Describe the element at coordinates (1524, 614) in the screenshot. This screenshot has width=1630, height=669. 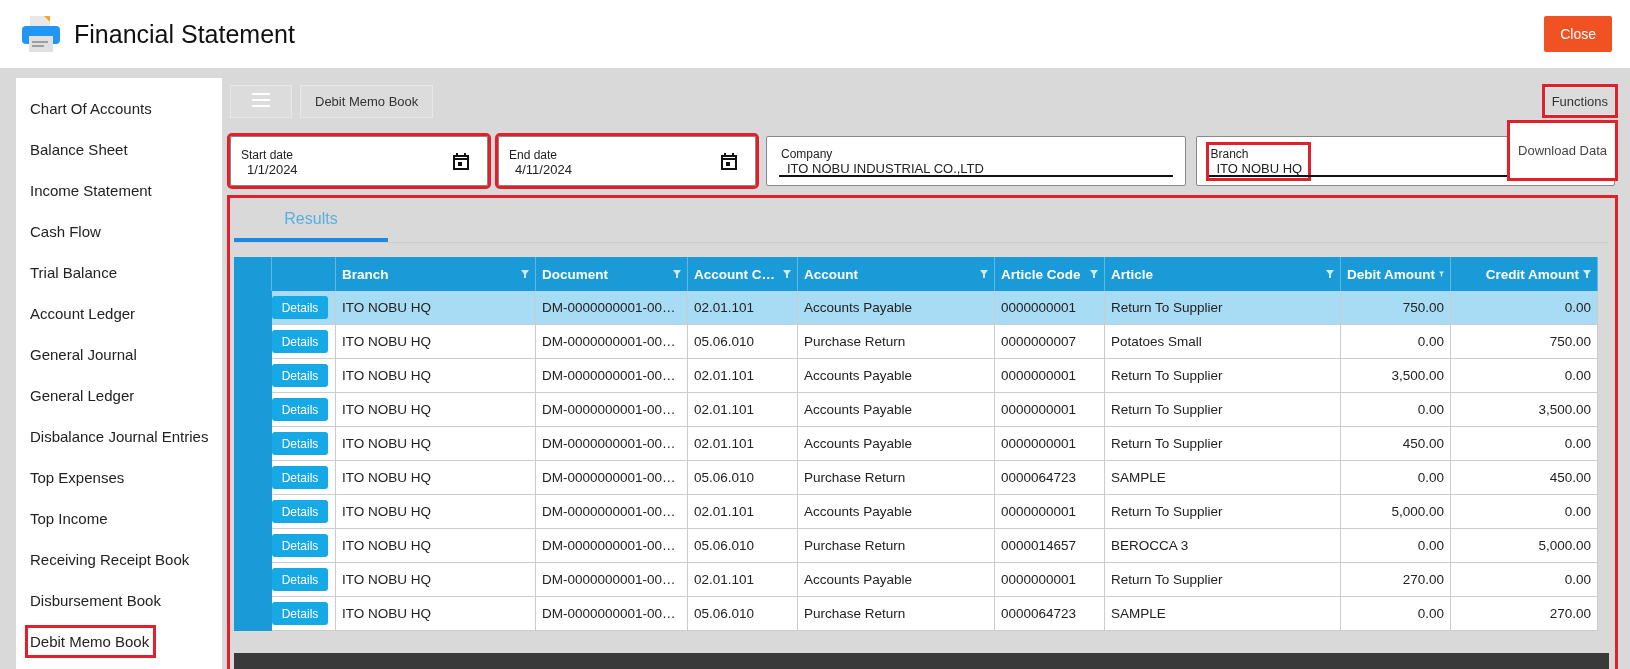
I see `table-cell: 270.00` at that location.